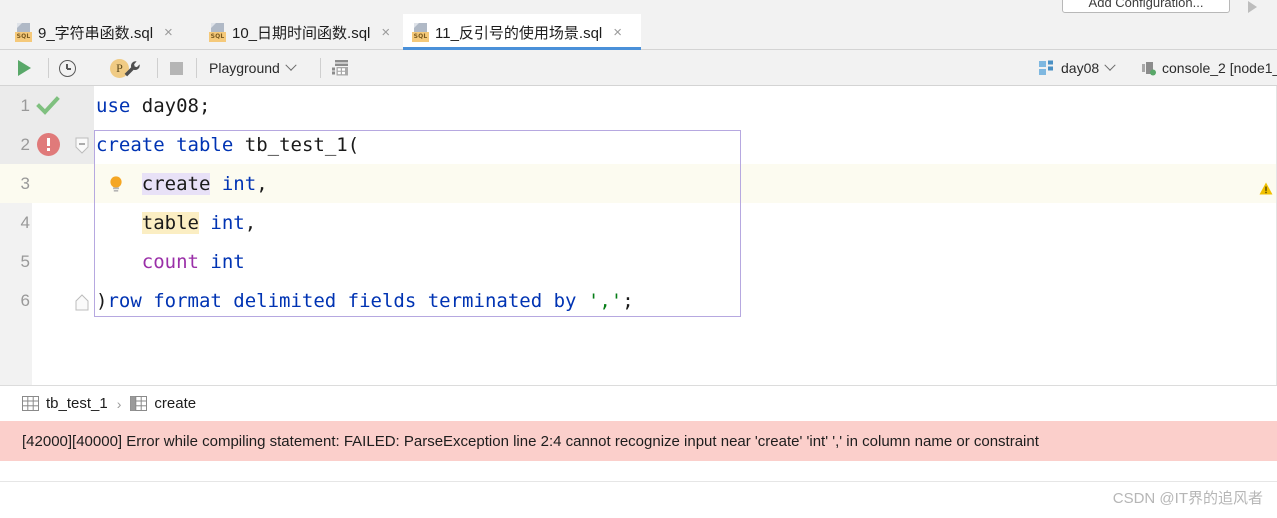 This screenshot has height=518, width=1277. What do you see at coordinates (638, 261) in the screenshot?
I see `code-line-5: 5 count int` at bounding box center [638, 261].